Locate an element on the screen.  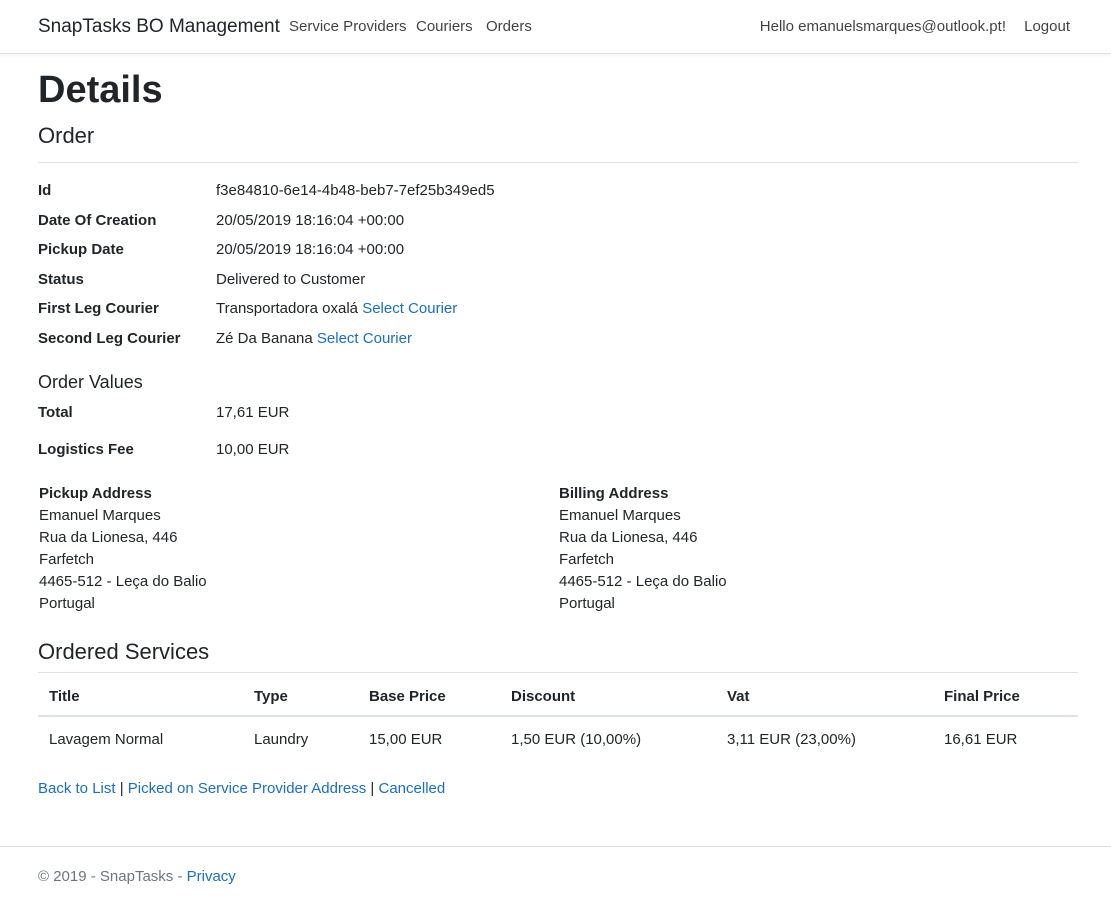
logistics-fee-value: 10,00 EUR is located at coordinates (253, 449).